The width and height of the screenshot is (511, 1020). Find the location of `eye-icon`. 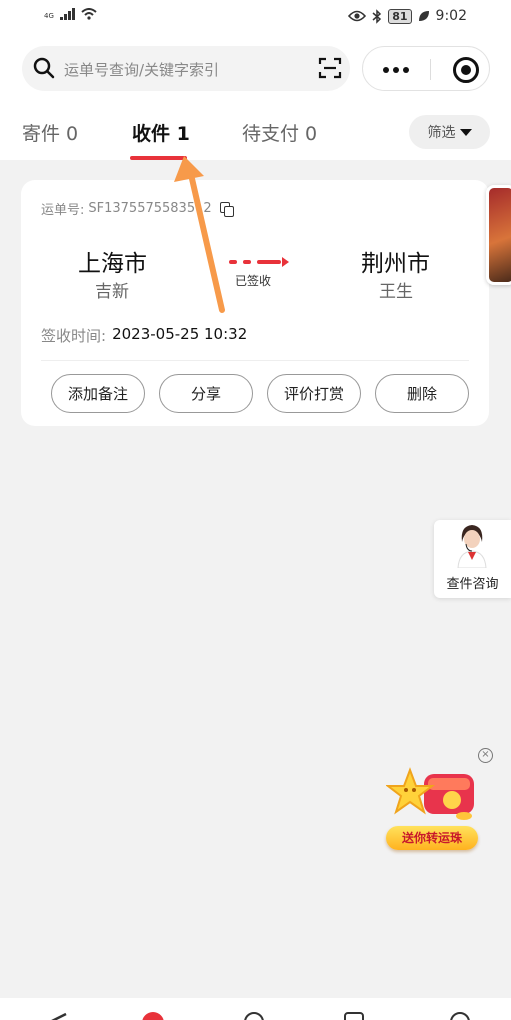

eye-icon is located at coordinates (357, 16).